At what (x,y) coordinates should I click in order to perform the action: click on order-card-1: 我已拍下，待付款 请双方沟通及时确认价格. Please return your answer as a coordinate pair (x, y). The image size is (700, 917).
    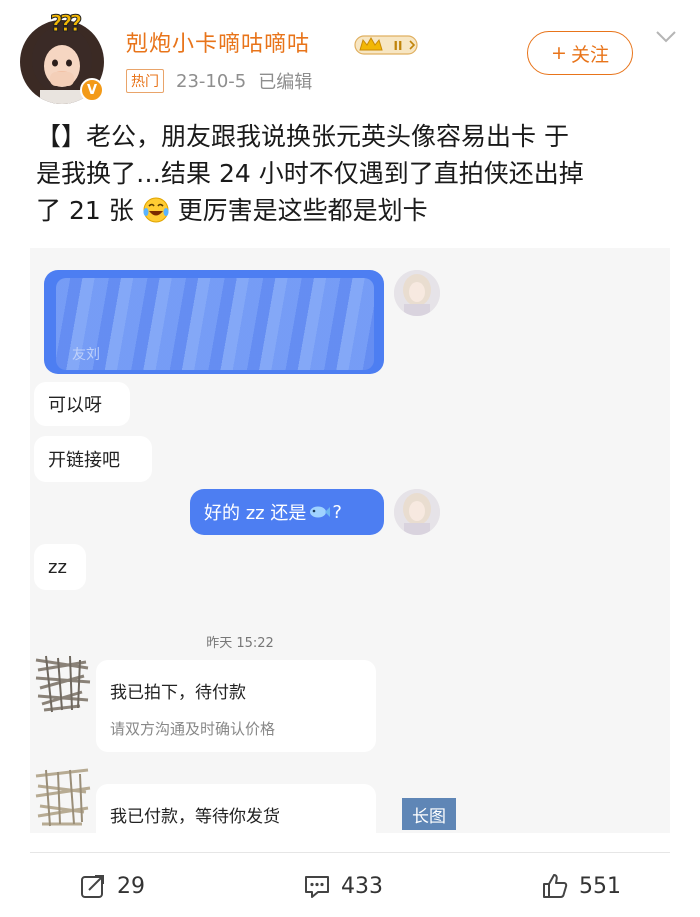
    Looking at the image, I should click on (236, 706).